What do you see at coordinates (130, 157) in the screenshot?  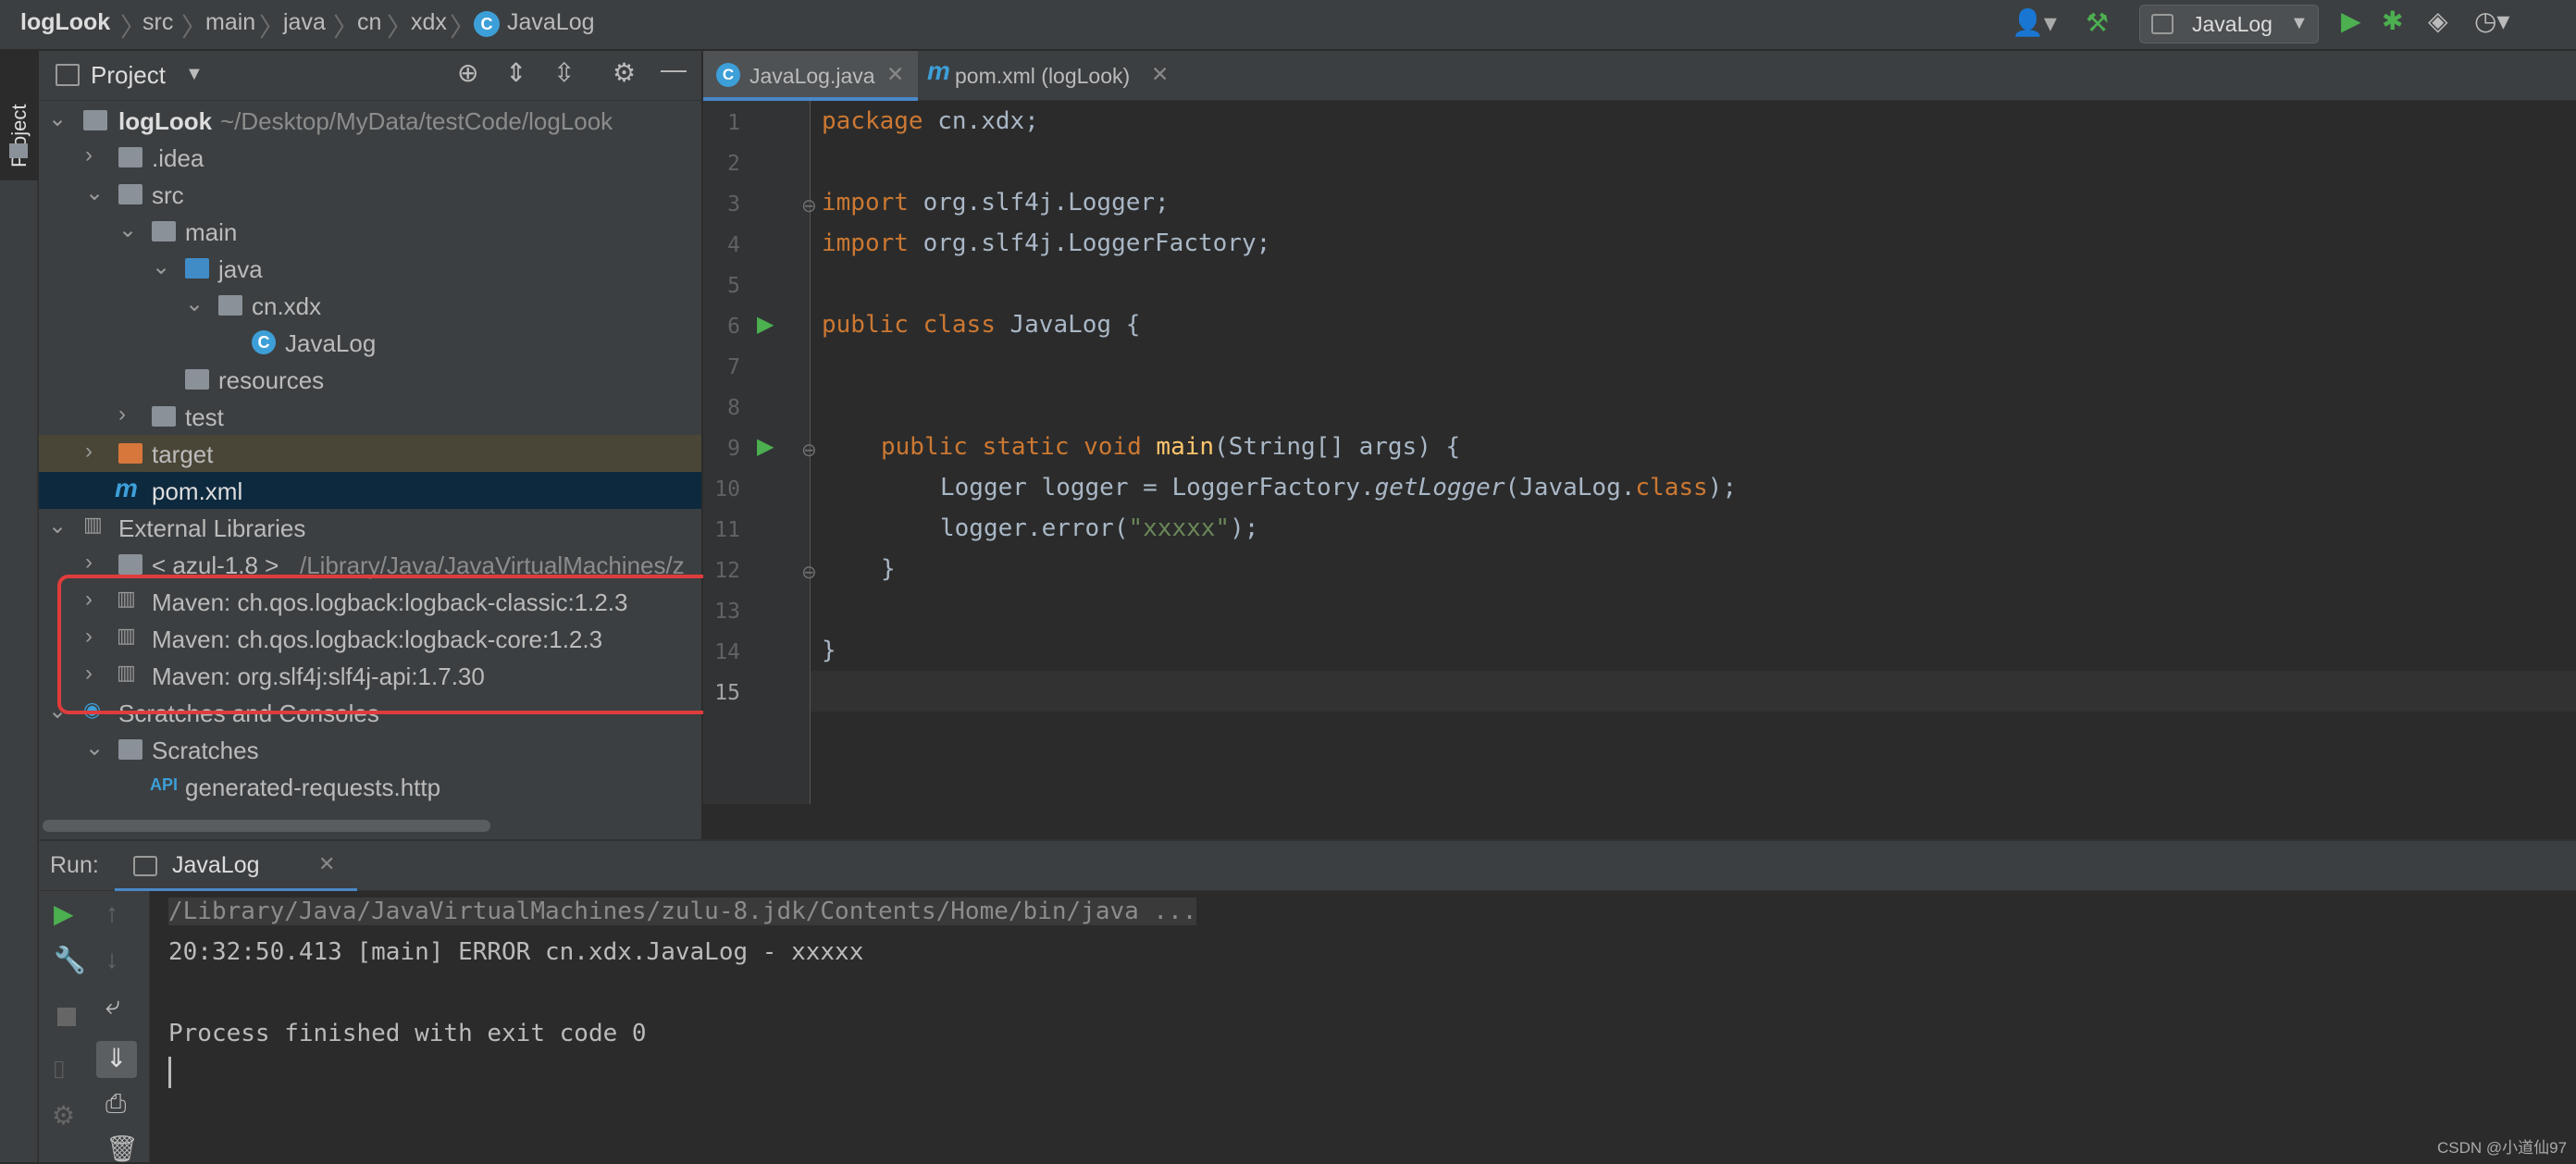 I see `folder-icon` at bounding box center [130, 157].